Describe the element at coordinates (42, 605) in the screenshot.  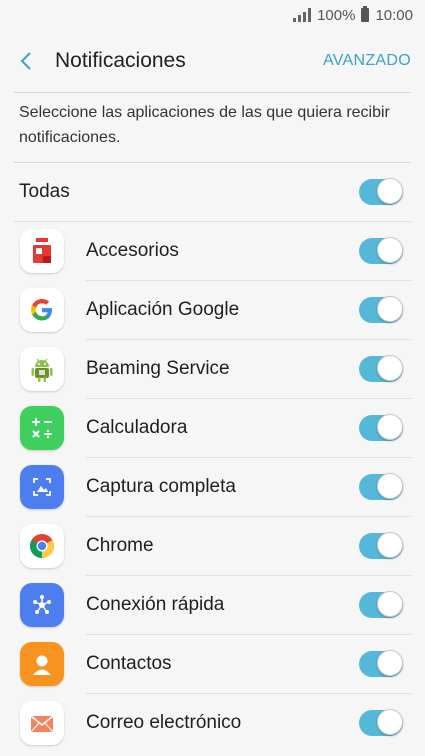
I see `quick-connect-icon` at that location.